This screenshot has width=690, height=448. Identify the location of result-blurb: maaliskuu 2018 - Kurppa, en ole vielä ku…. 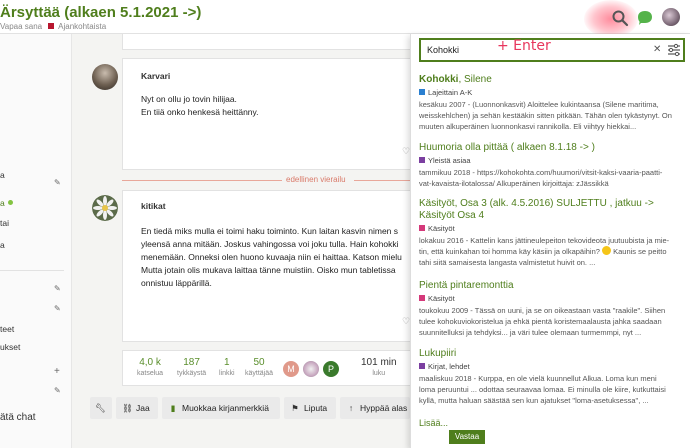
(542, 389).